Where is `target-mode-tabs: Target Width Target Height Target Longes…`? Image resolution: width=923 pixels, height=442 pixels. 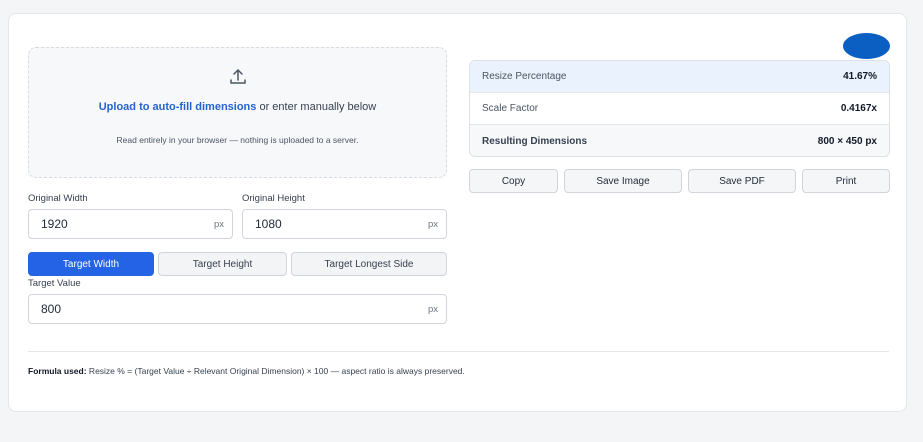
target-mode-tabs: Target Width Target Height Target Longes… is located at coordinates (237, 264).